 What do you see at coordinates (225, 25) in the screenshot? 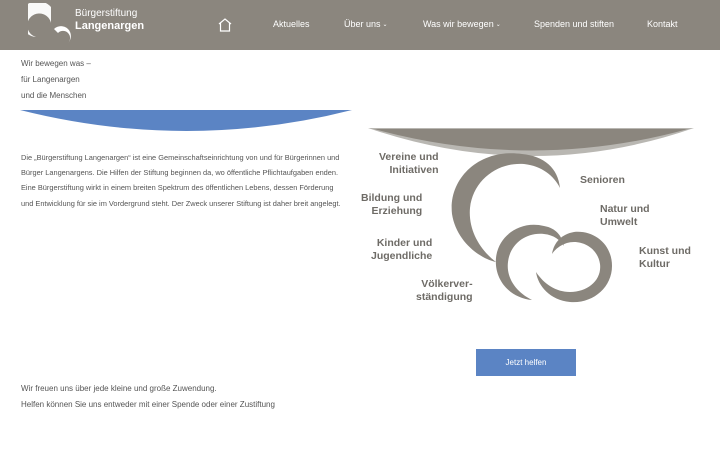
I see `home-icon` at bounding box center [225, 25].